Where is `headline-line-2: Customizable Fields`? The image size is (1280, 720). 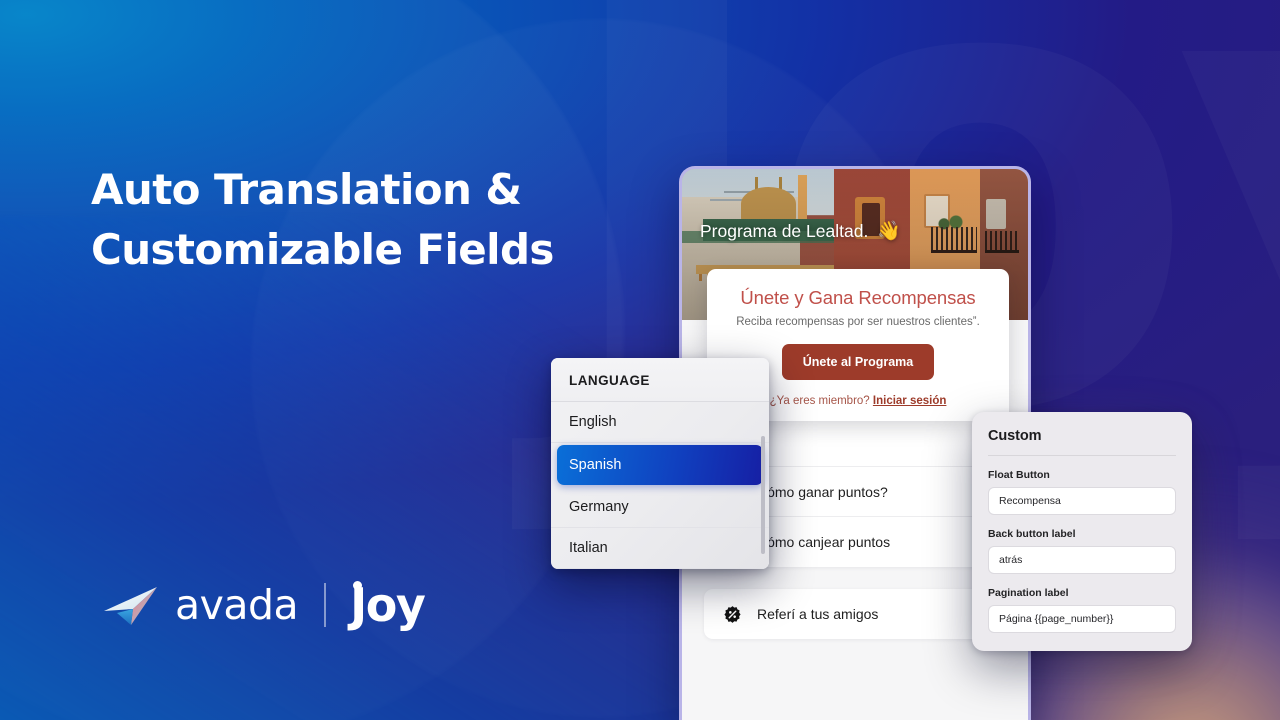 headline-line-2: Customizable Fields is located at coordinates (322, 249).